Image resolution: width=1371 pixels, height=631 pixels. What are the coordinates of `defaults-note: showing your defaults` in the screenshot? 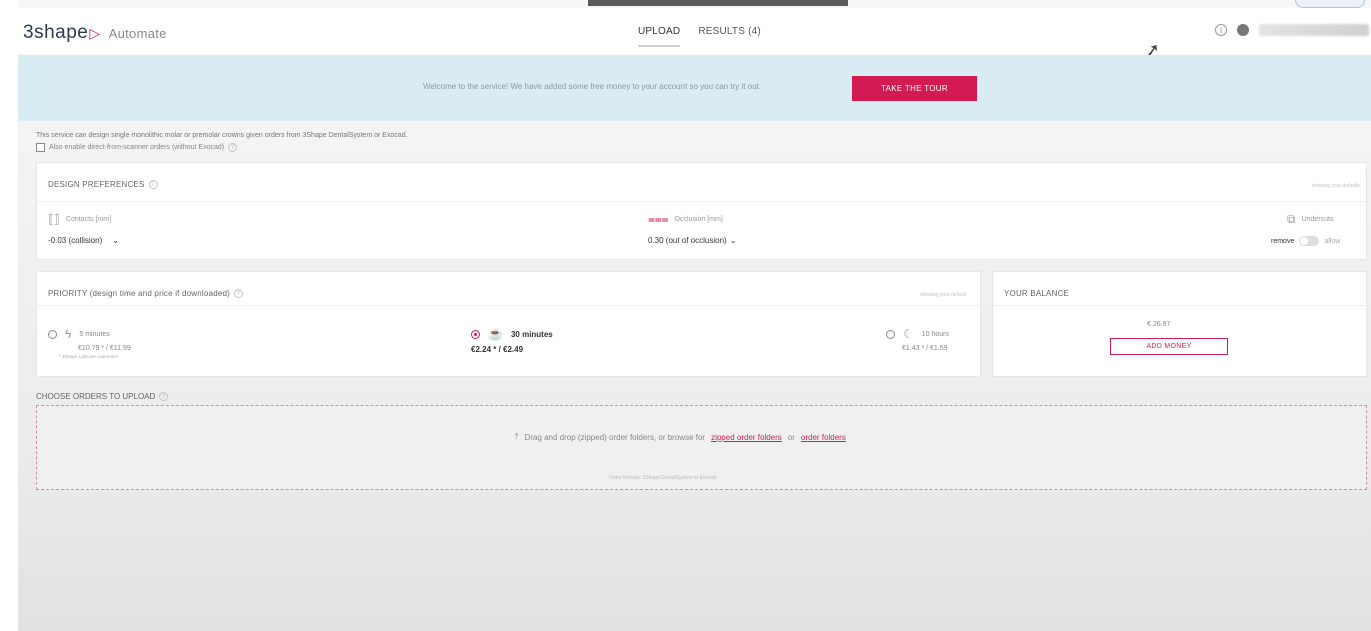 It's located at (1335, 186).